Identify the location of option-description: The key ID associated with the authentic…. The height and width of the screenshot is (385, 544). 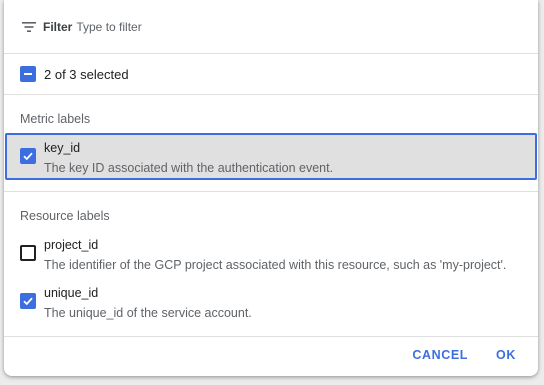
(189, 168).